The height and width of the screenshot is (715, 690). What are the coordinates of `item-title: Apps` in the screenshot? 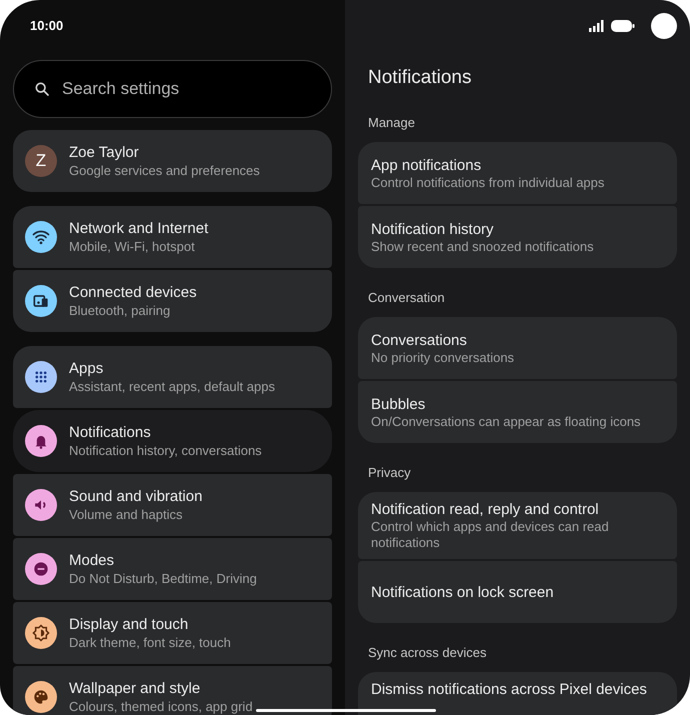 It's located at (86, 368).